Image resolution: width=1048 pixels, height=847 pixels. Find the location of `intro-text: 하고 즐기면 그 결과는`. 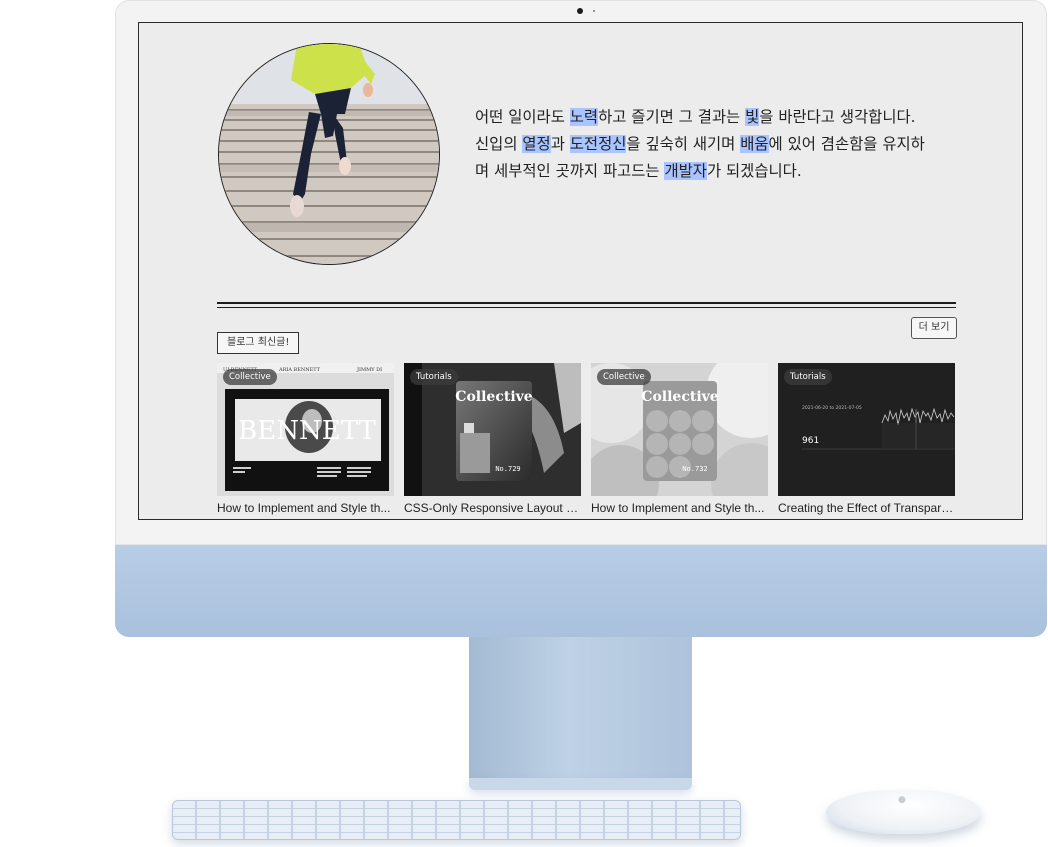

intro-text: 하고 즐기면 그 결과는 is located at coordinates (672, 117).